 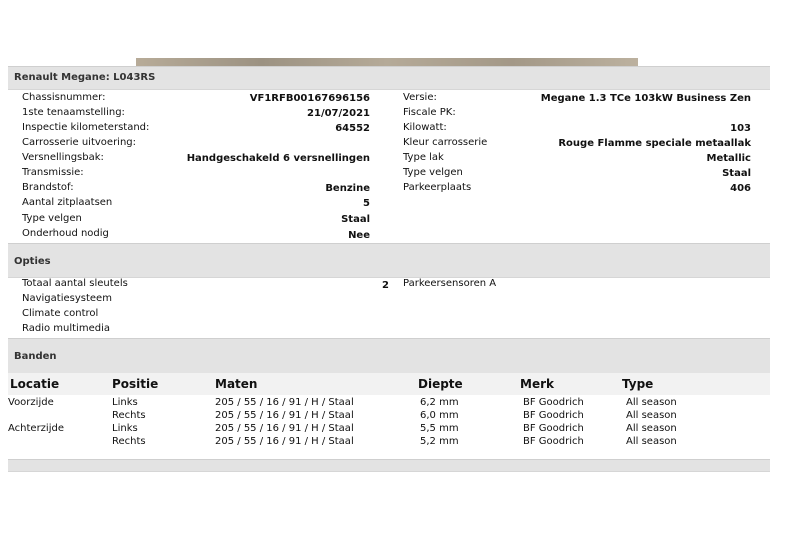 I want to click on spec-label: Aantal zitplaatsen, so click(x=67, y=202).